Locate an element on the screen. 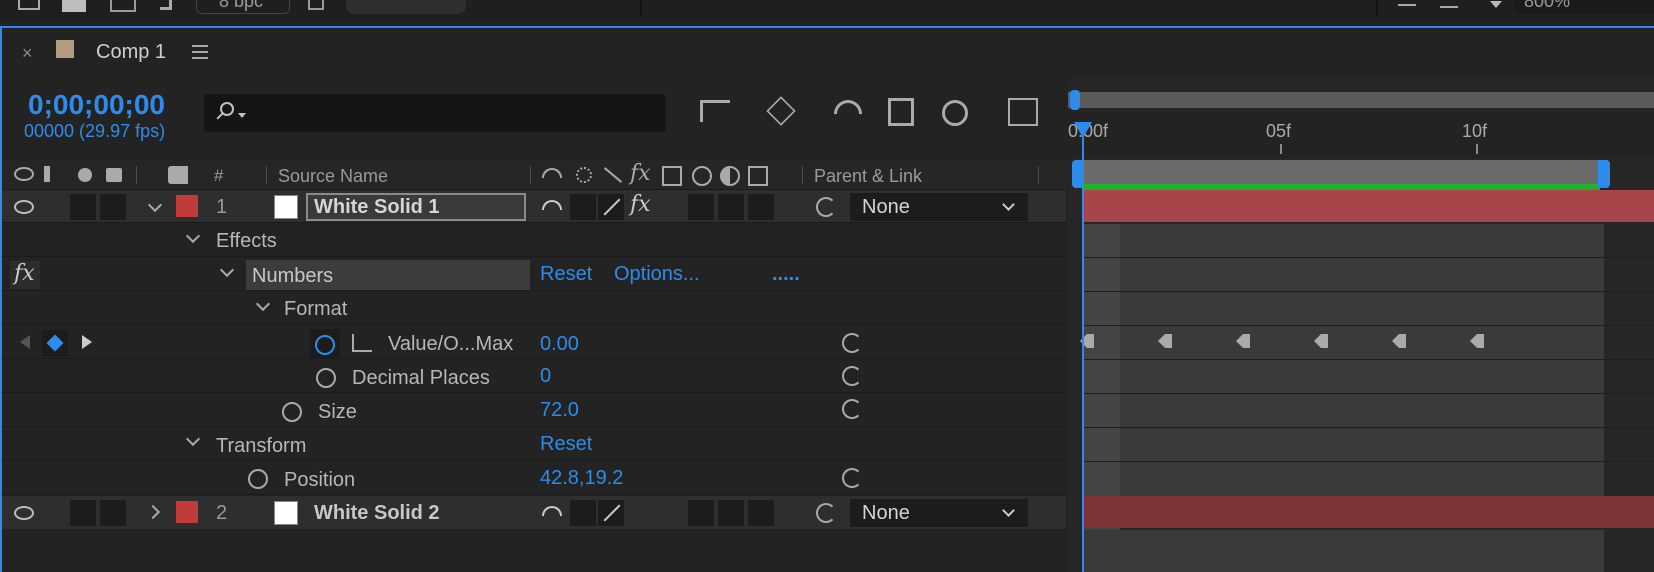 Image resolution: width=1654 pixels, height=572 pixels. navigator-start-handle is located at coordinates (1075, 100).